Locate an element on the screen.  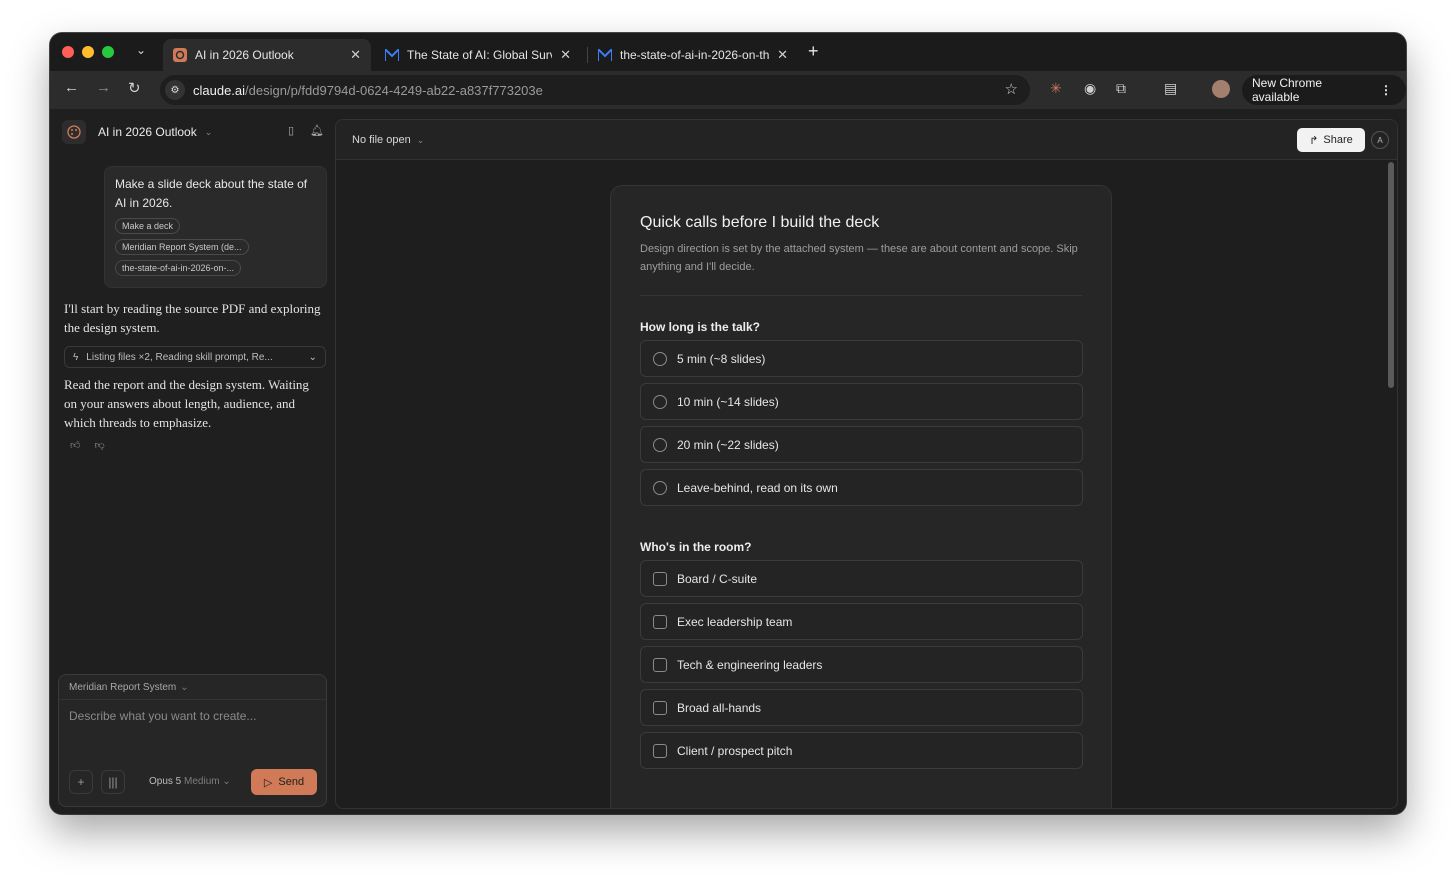
extensions-puzzle-icon: ⧉ is located at coordinates (1121, 88).